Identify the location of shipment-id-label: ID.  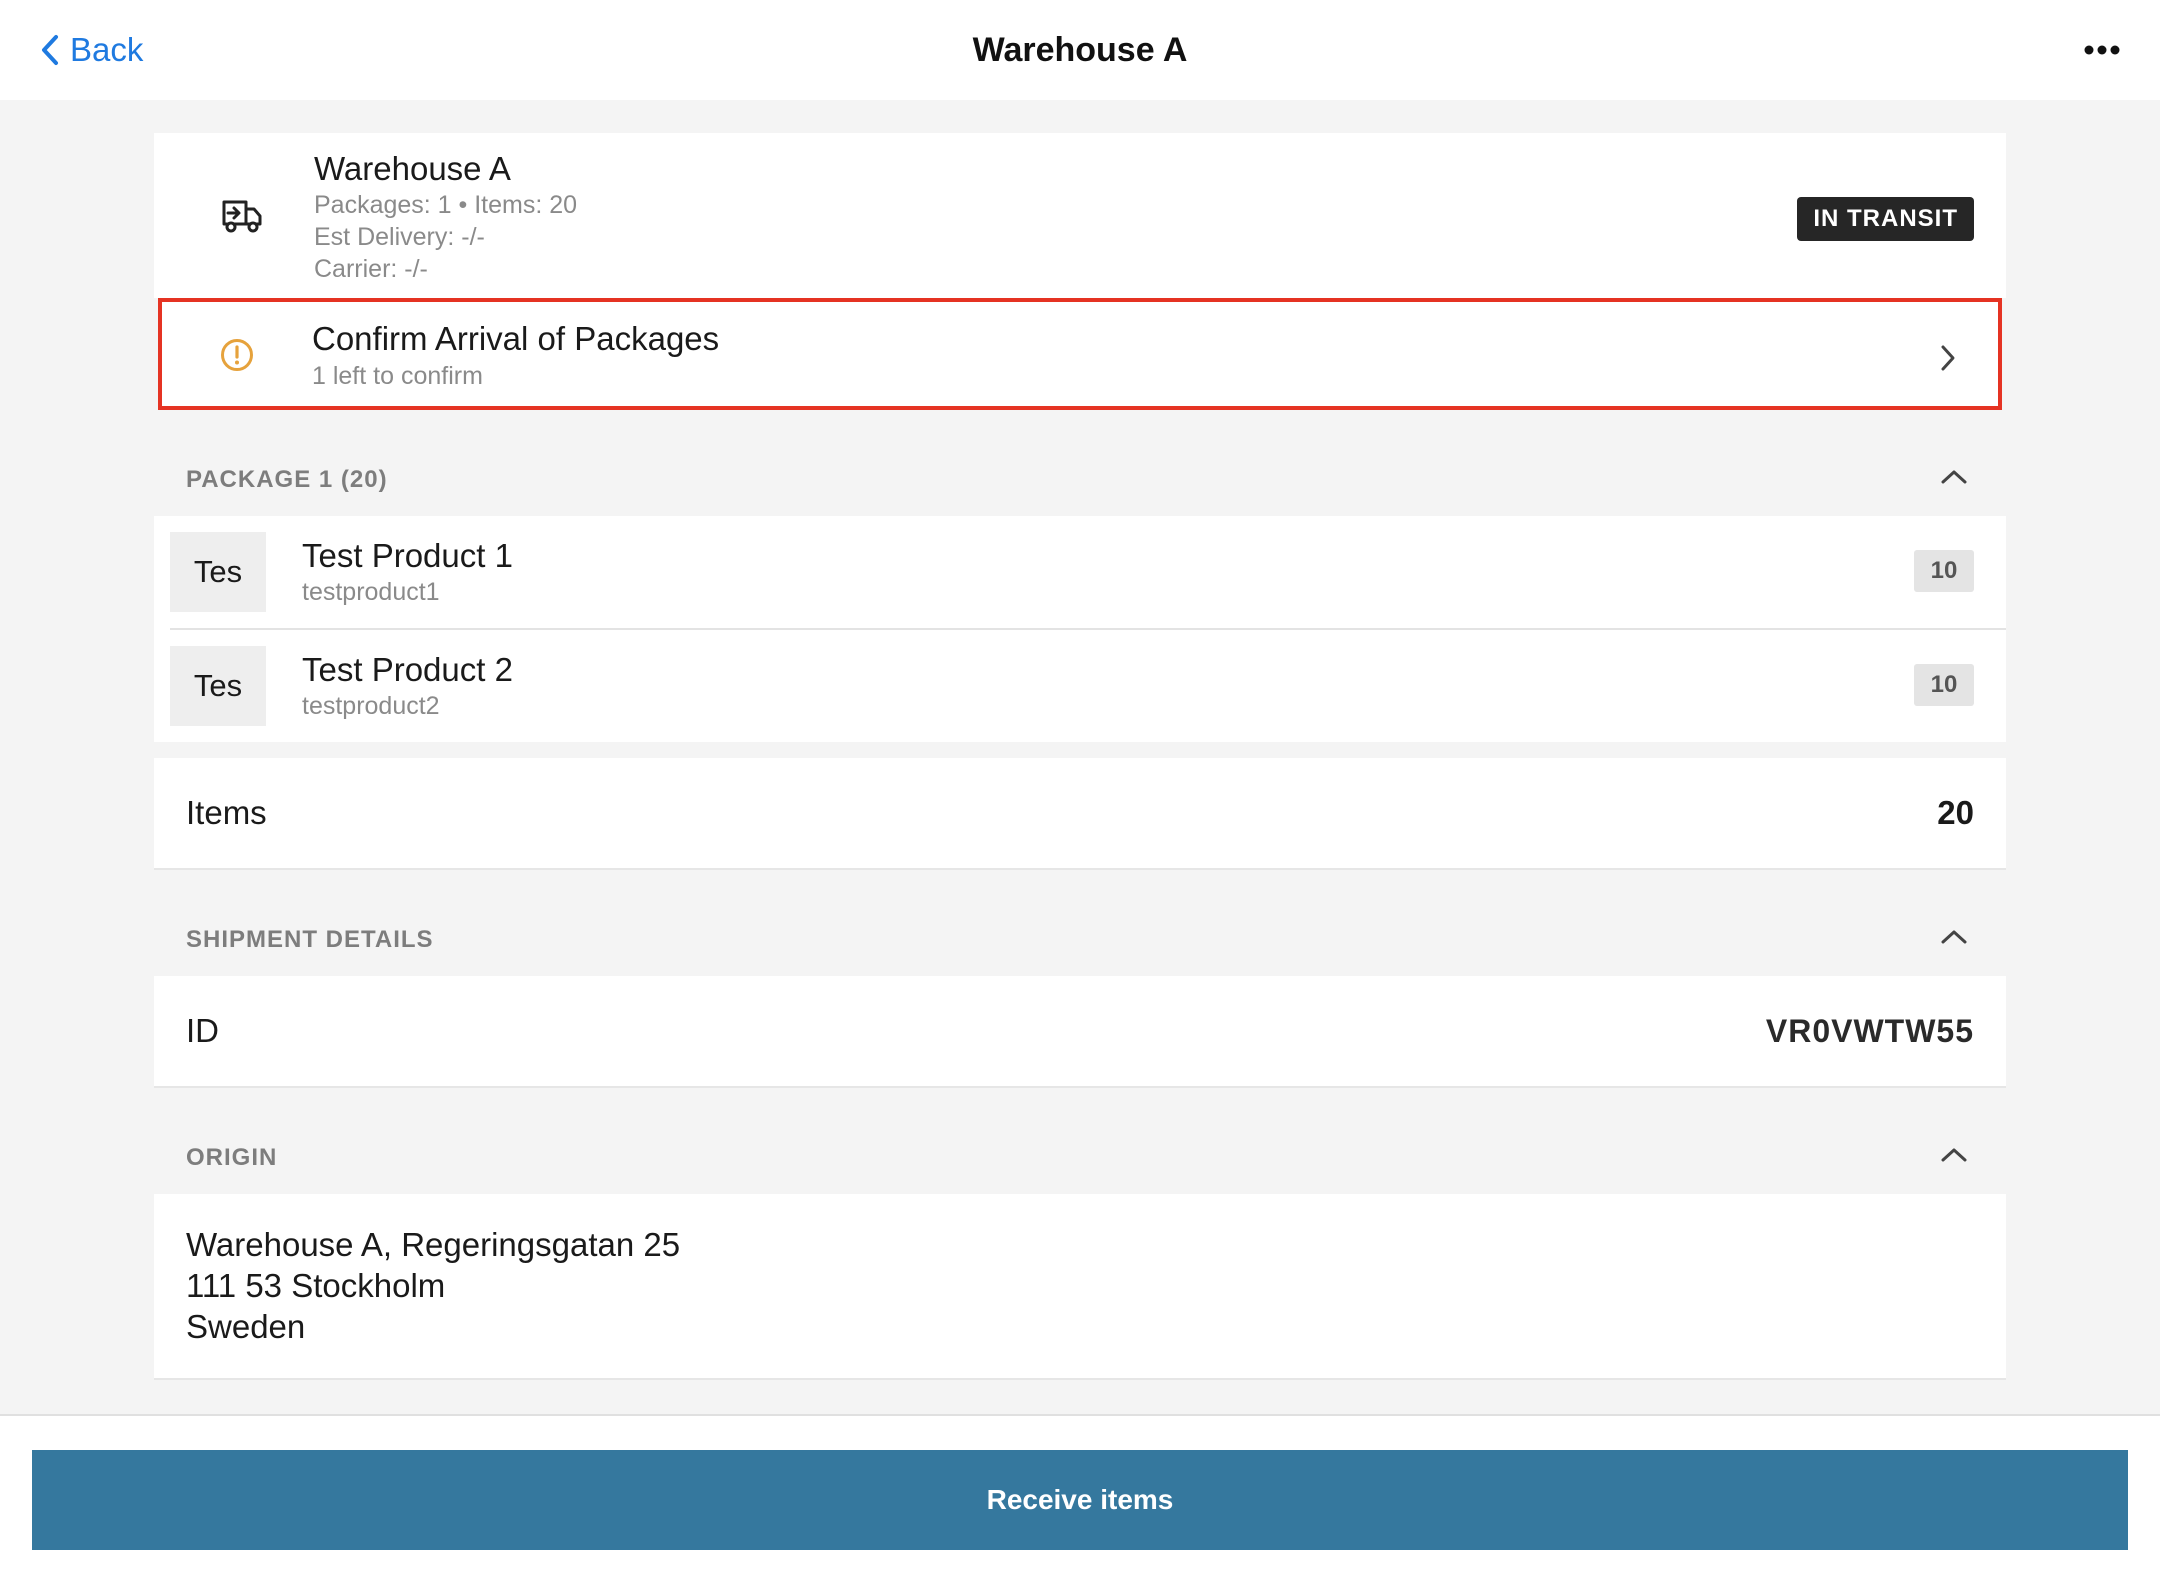
(202, 1030).